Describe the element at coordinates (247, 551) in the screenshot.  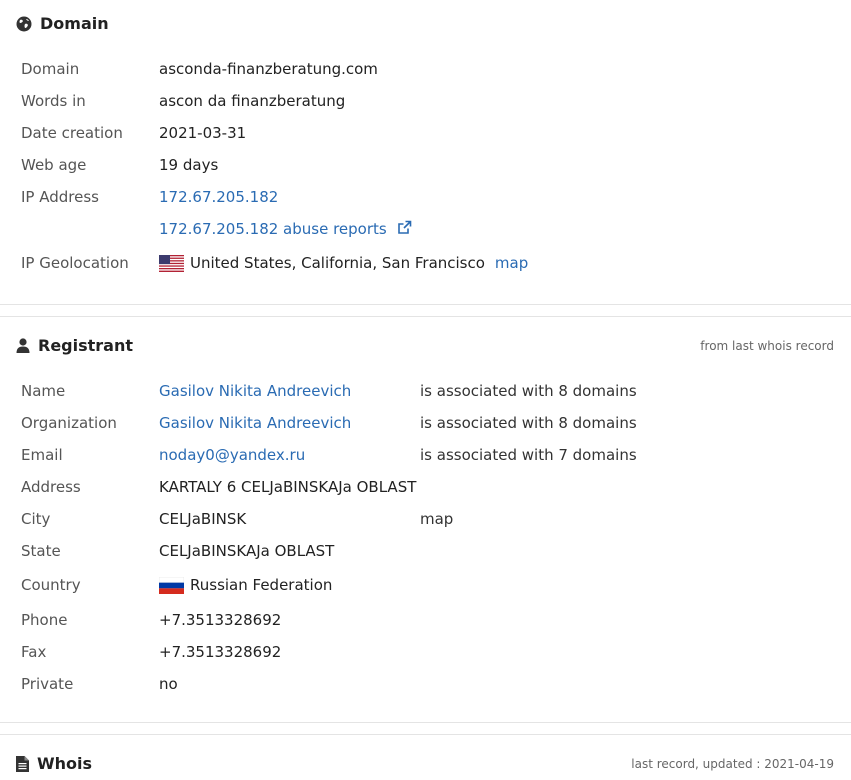
I see `state-value: CELJaBINSKAJa OBLAST` at that location.